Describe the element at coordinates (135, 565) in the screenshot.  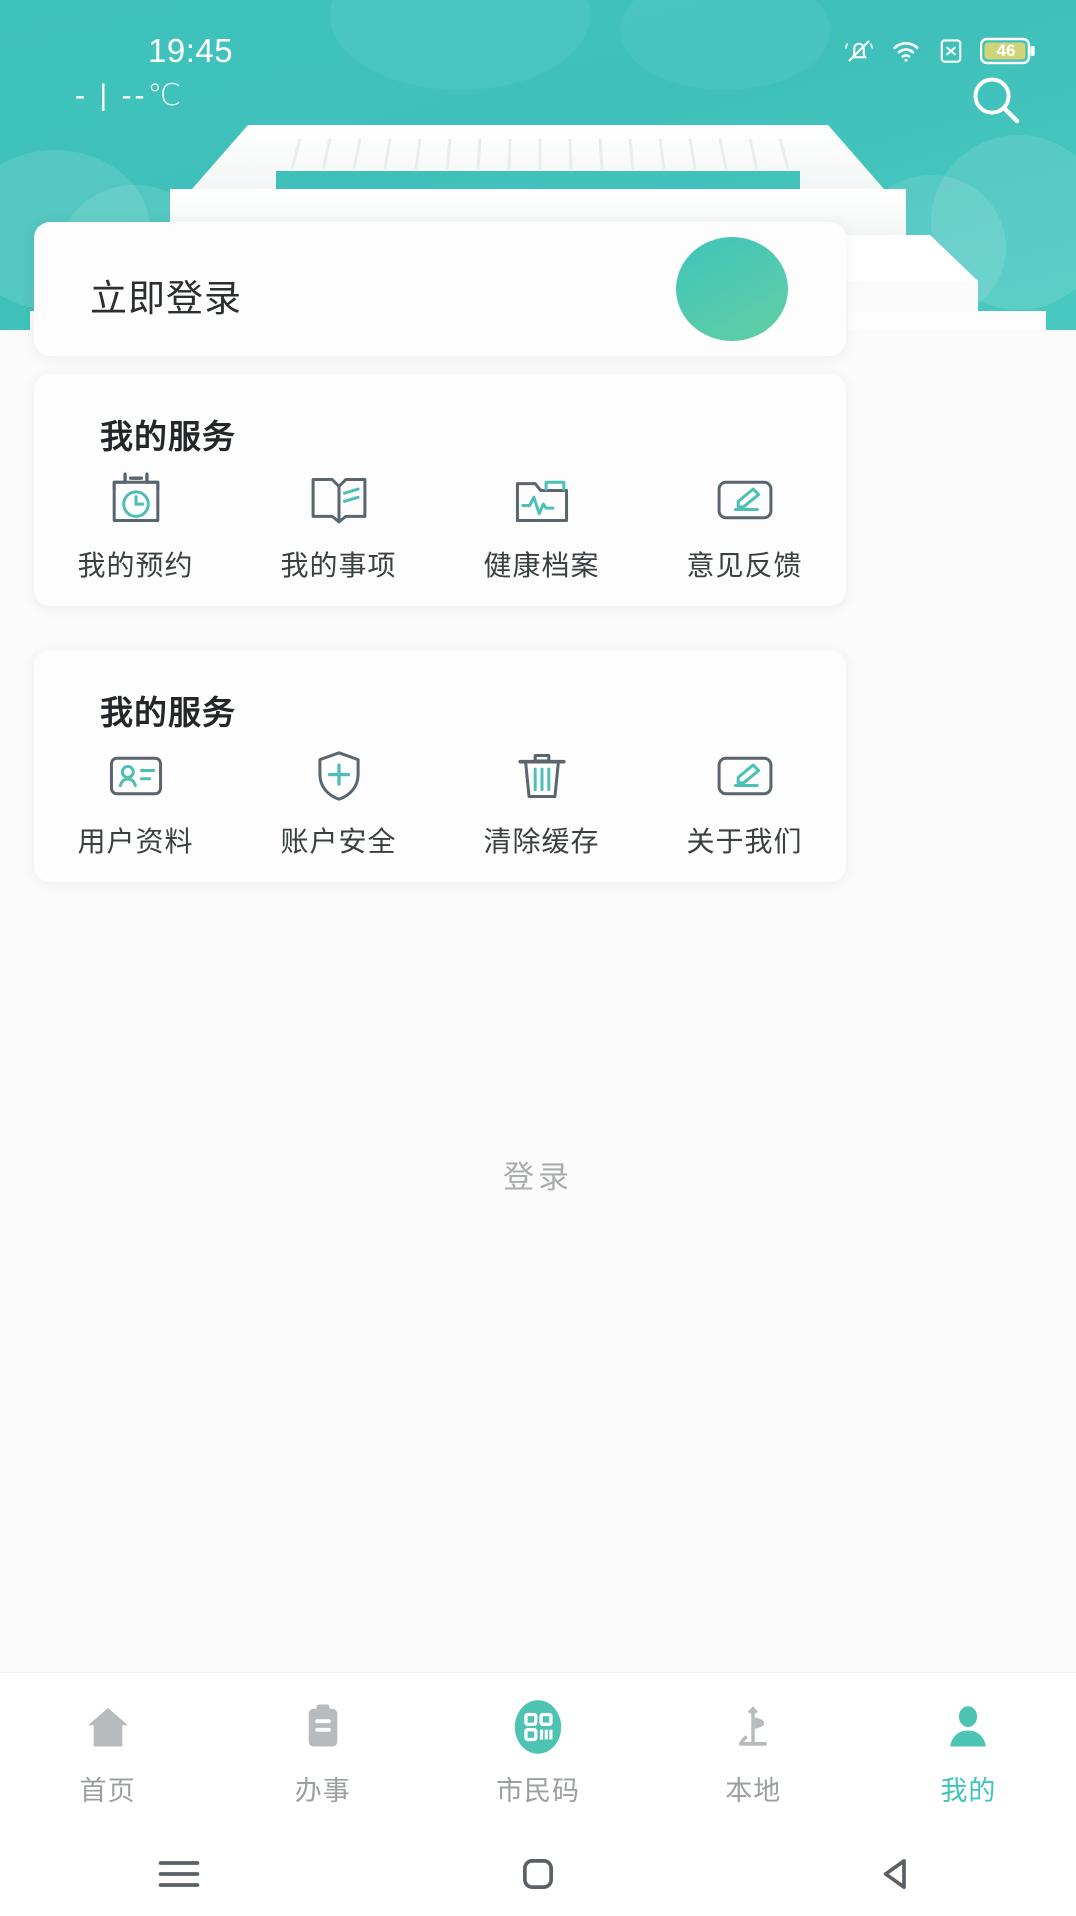
I see `service-item-label: 我的预约` at that location.